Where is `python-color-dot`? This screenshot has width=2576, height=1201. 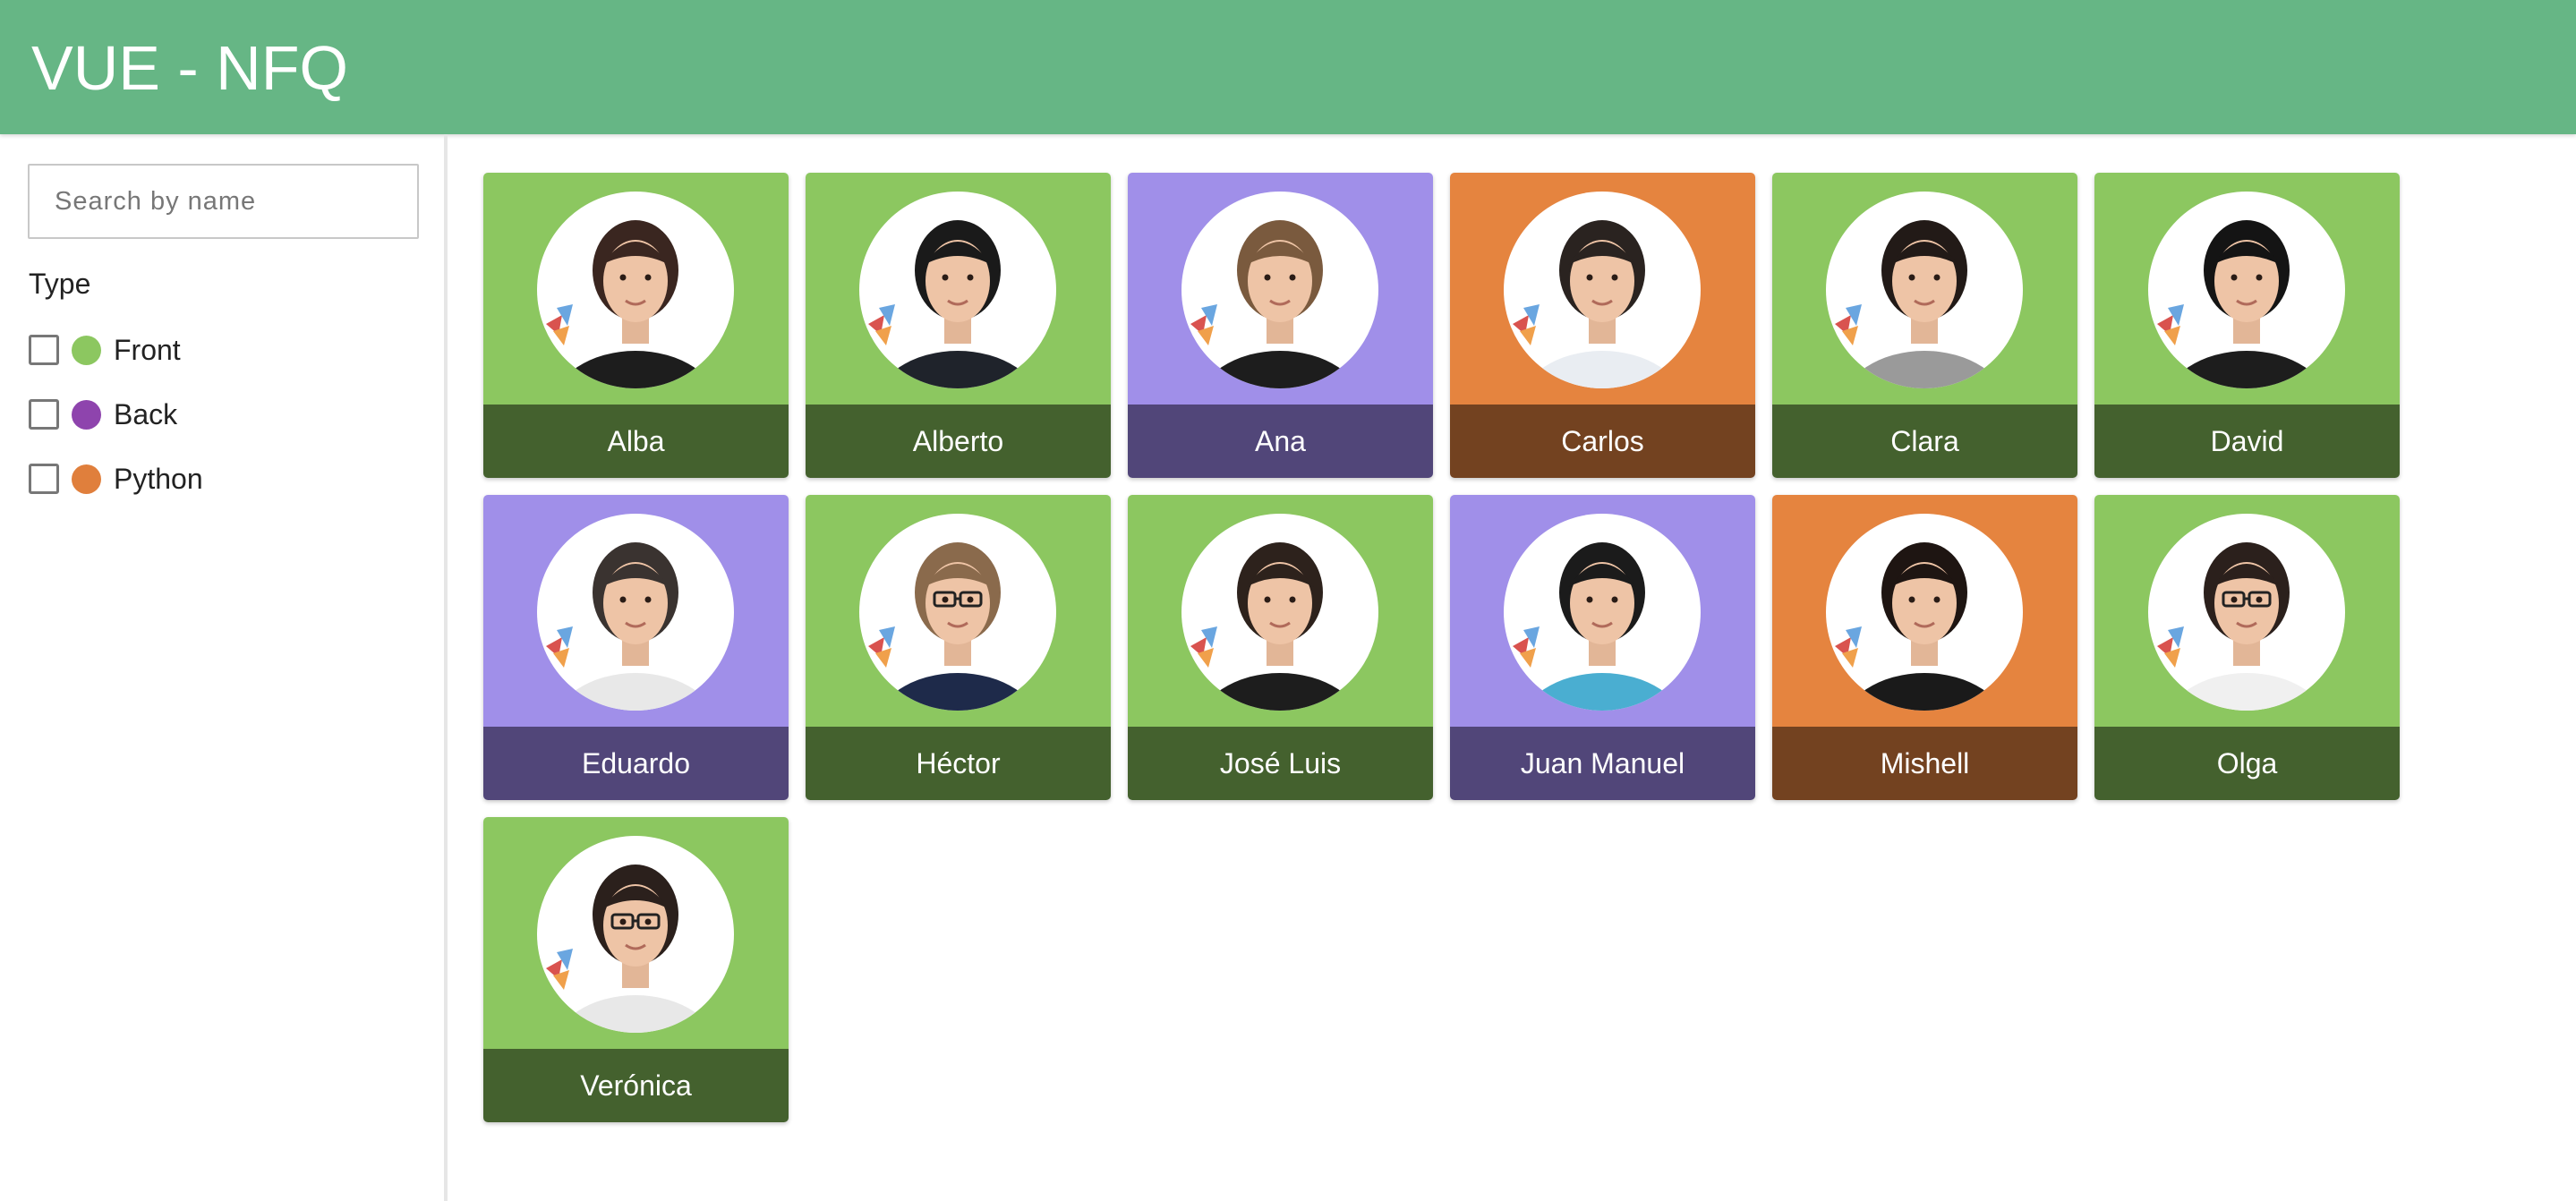
python-color-dot is located at coordinates (86, 479).